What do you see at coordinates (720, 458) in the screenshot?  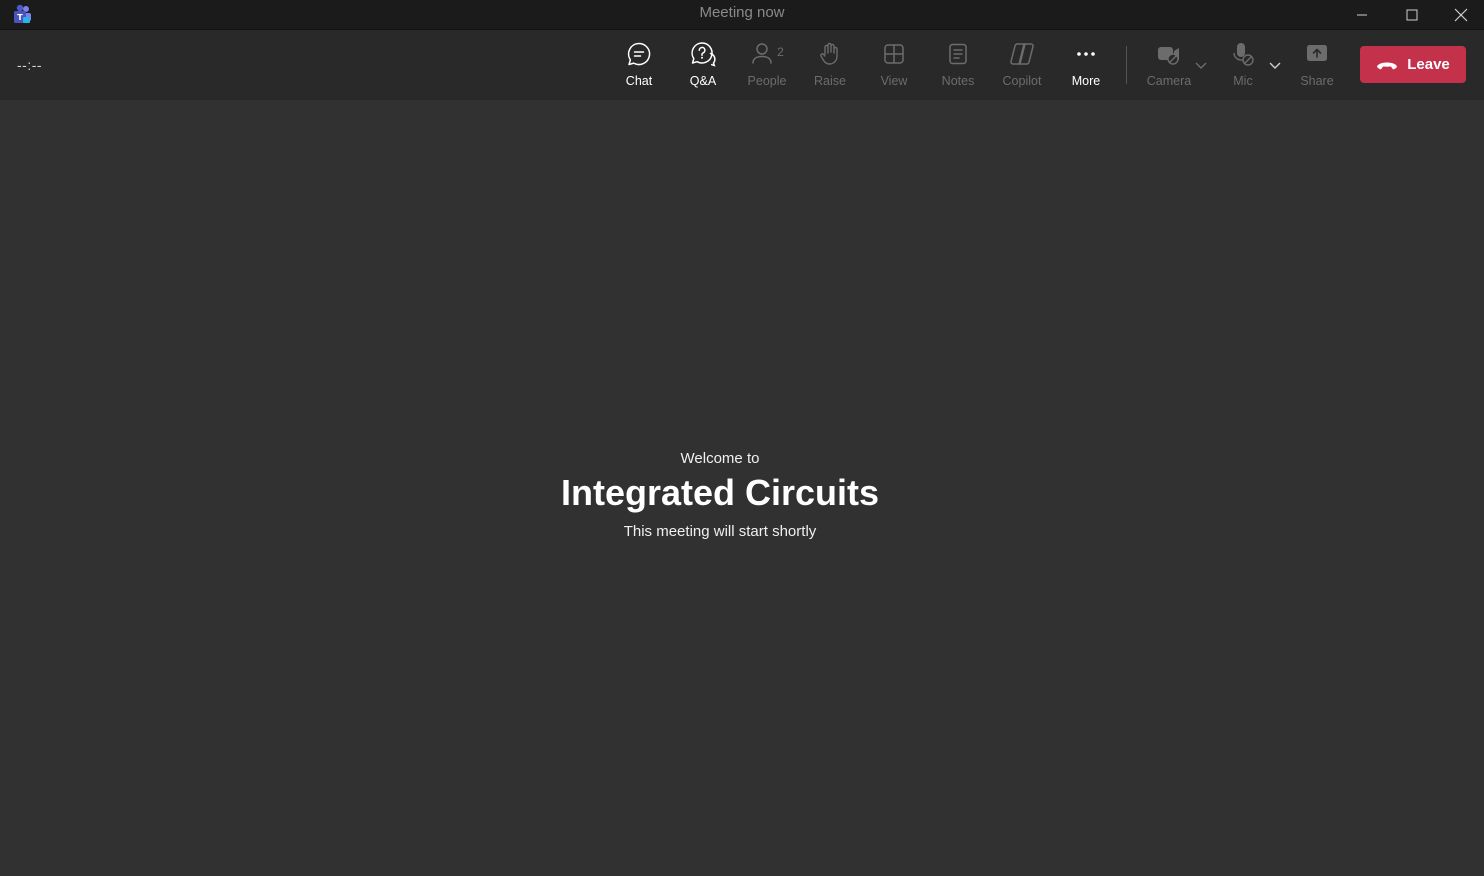 I see `welcome-text: Welcome to` at bounding box center [720, 458].